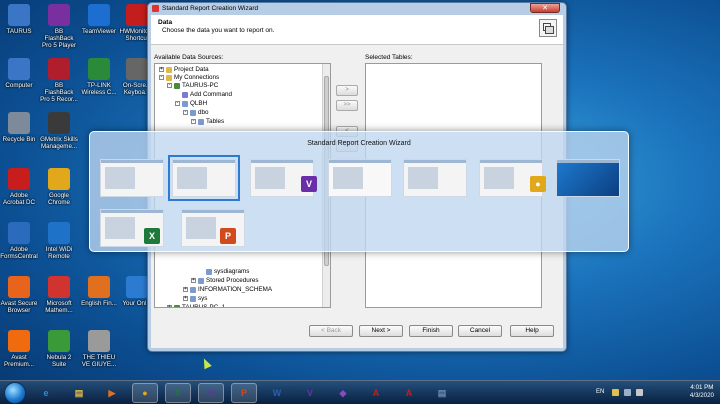 The width and height of the screenshot is (720, 404). I want to click on desktop-icon: Adobe Acrobat DC, so click(19, 187).